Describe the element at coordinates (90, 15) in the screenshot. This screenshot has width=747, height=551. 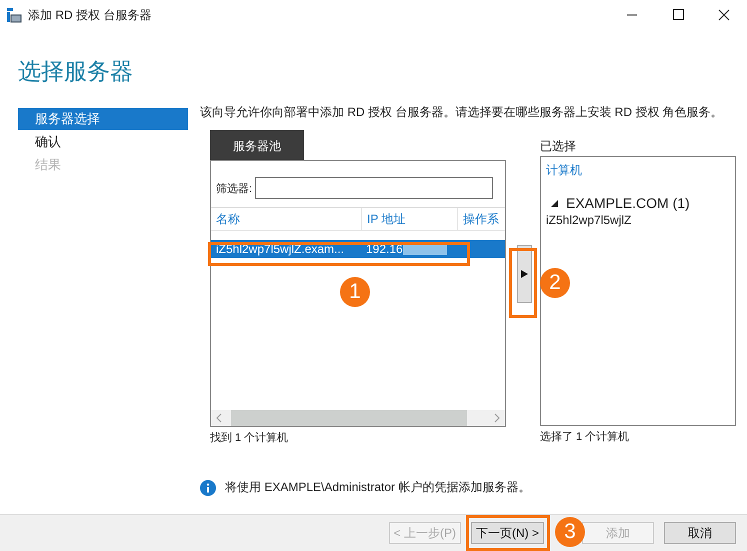
I see `window-title: 添加 RD 授权 台服务器` at that location.